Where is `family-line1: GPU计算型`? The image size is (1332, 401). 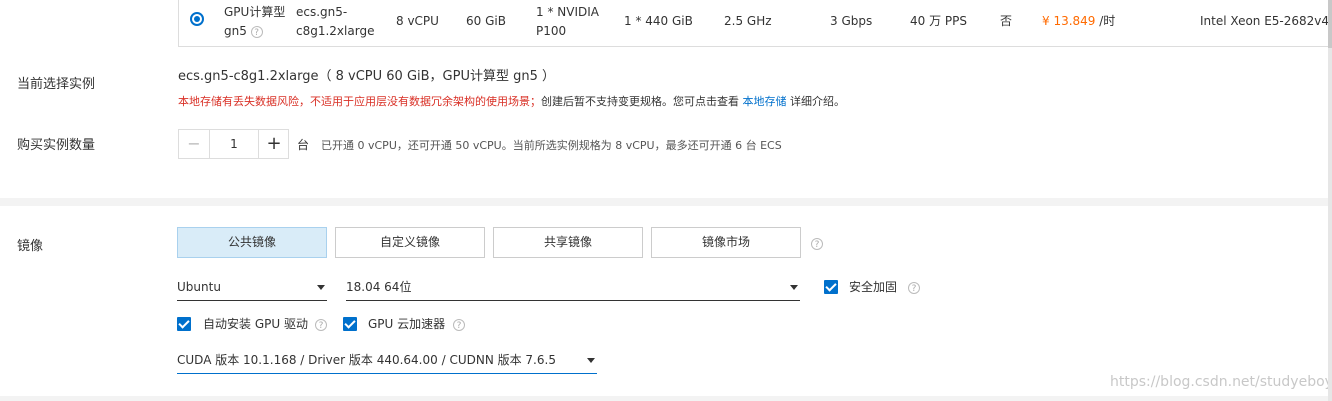 family-line1: GPU计算型 is located at coordinates (255, 12).